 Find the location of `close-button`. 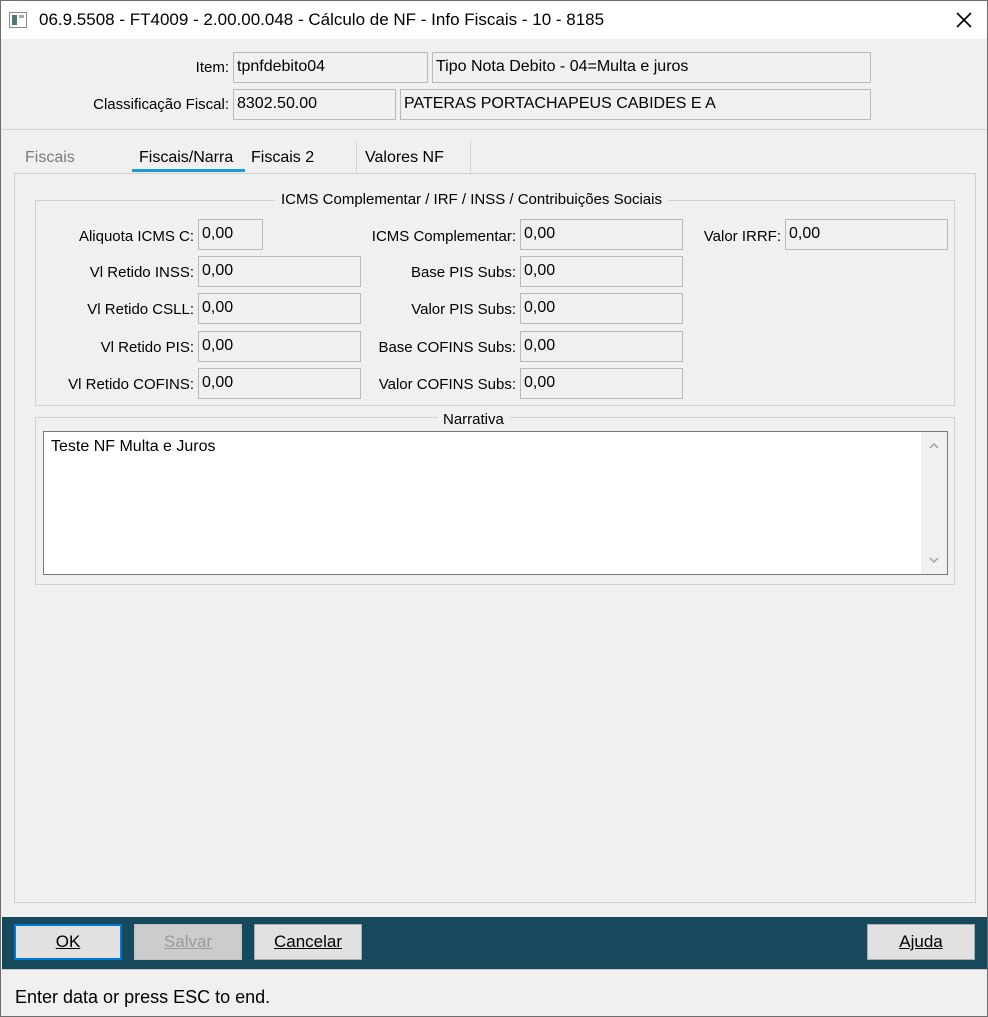

close-button is located at coordinates (964, 20).